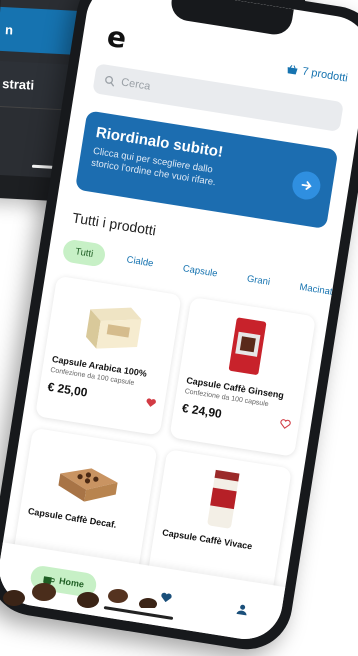 The height and width of the screenshot is (656, 358). What do you see at coordinates (84, 253) in the screenshot?
I see `tab-tutti: Tutti` at bounding box center [84, 253].